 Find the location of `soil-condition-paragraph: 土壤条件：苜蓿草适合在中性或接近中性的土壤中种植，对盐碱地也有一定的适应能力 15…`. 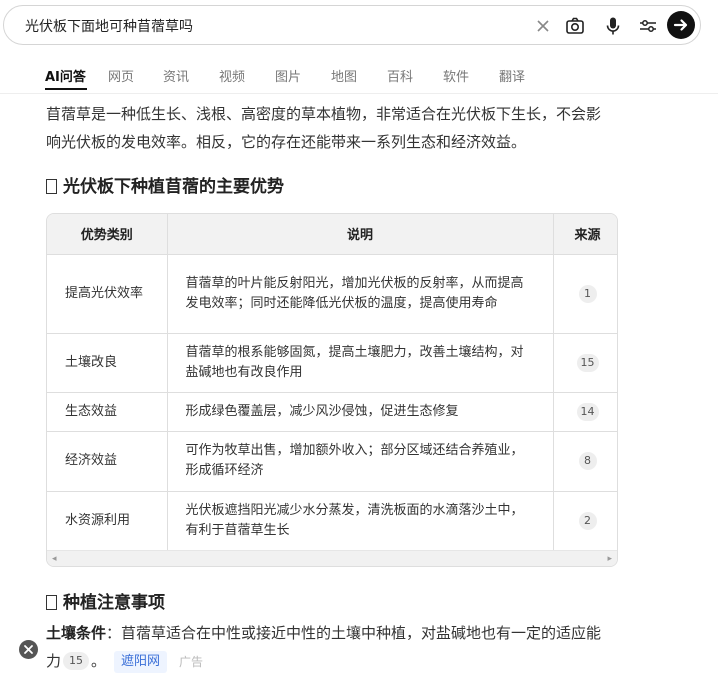

soil-condition-paragraph: 土壤条件：苜蓿草适合在中性或接近中性的土壤中种植，对盐碱地也有一定的适应能力 15… is located at coordinates (329, 647).